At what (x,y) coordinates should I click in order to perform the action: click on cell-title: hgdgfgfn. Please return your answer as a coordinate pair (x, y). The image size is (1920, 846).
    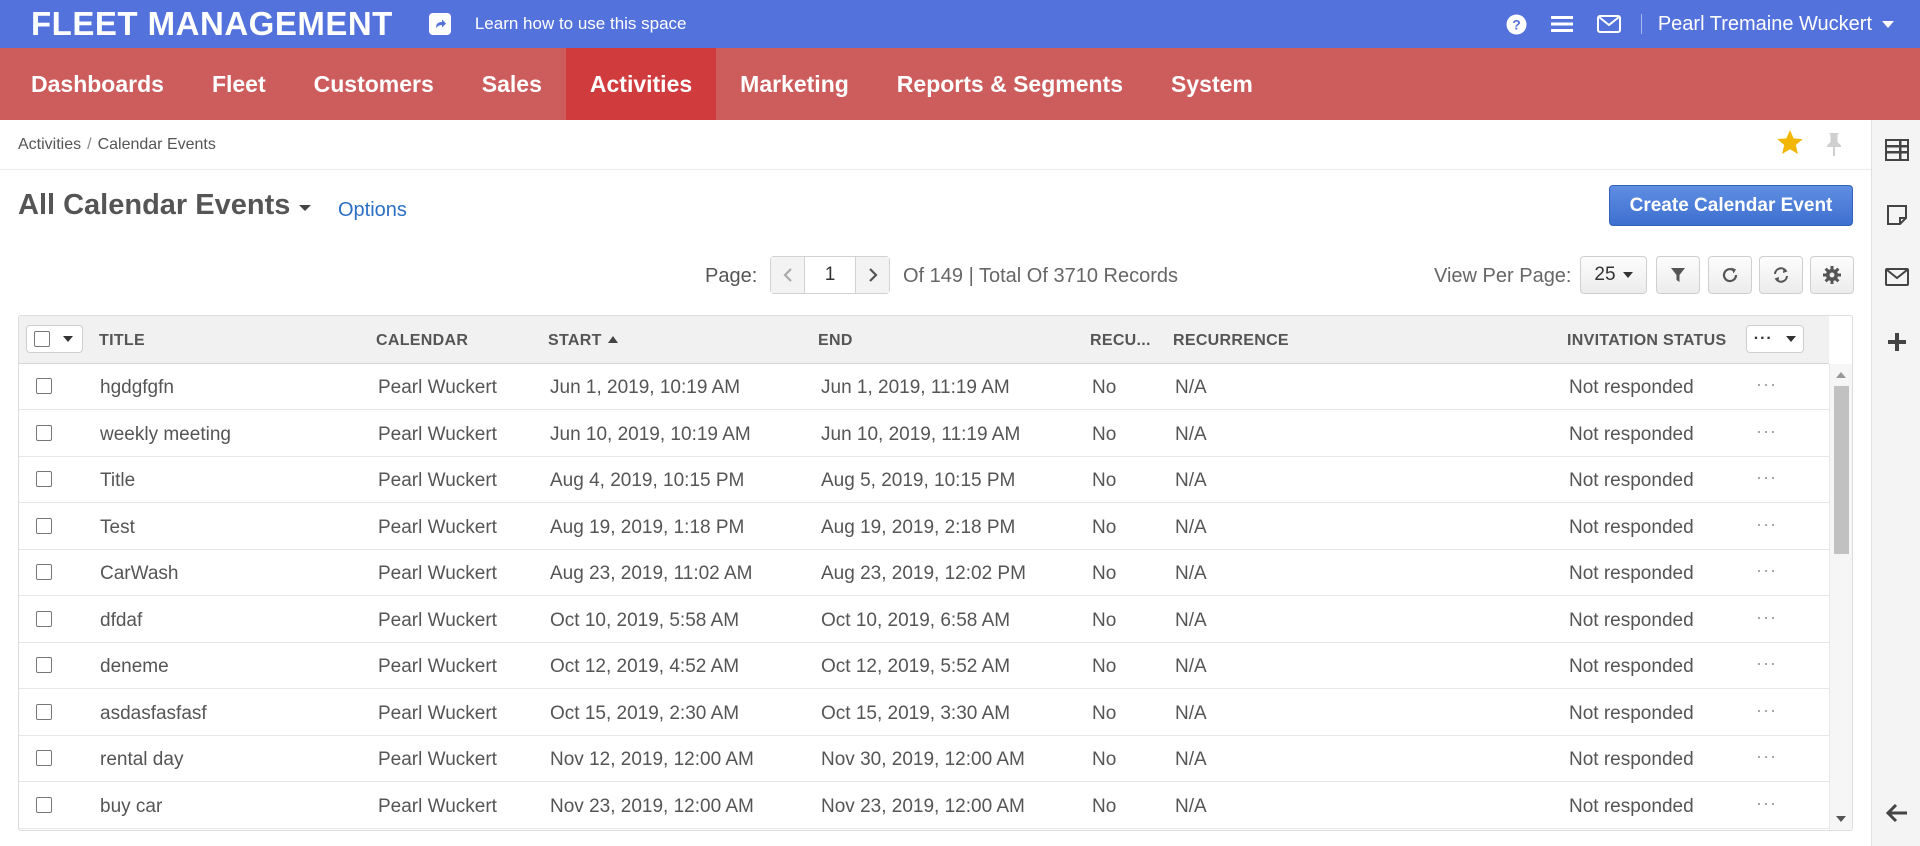
    Looking at the image, I should click on (137, 388).